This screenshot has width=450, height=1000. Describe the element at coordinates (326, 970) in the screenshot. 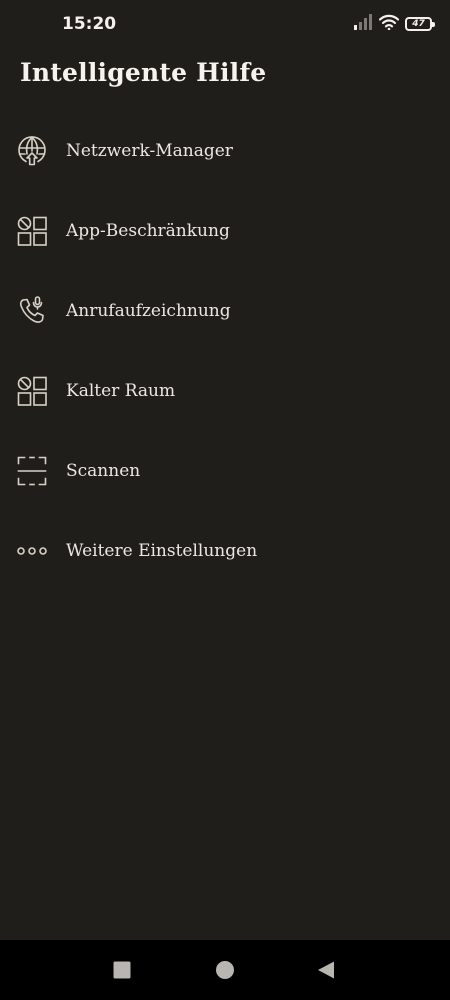

I see `back-triangle-icon` at that location.